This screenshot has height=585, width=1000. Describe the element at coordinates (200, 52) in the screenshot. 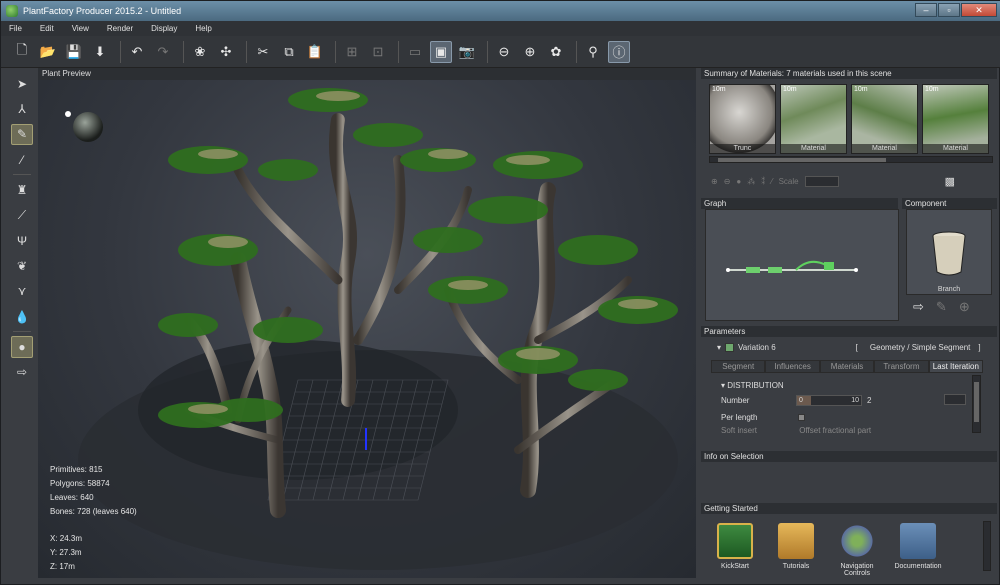

I see `plant-randomize-icon: ❀` at that location.